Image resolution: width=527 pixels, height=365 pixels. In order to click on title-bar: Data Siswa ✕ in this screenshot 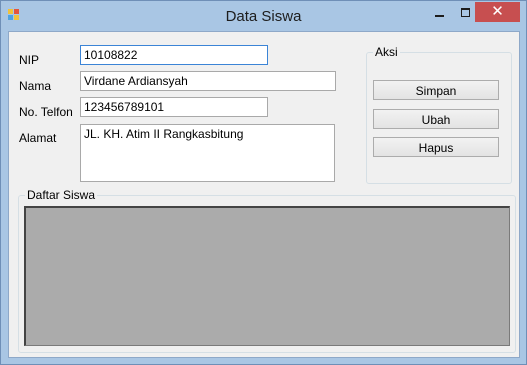, I will do `click(263, 16)`.